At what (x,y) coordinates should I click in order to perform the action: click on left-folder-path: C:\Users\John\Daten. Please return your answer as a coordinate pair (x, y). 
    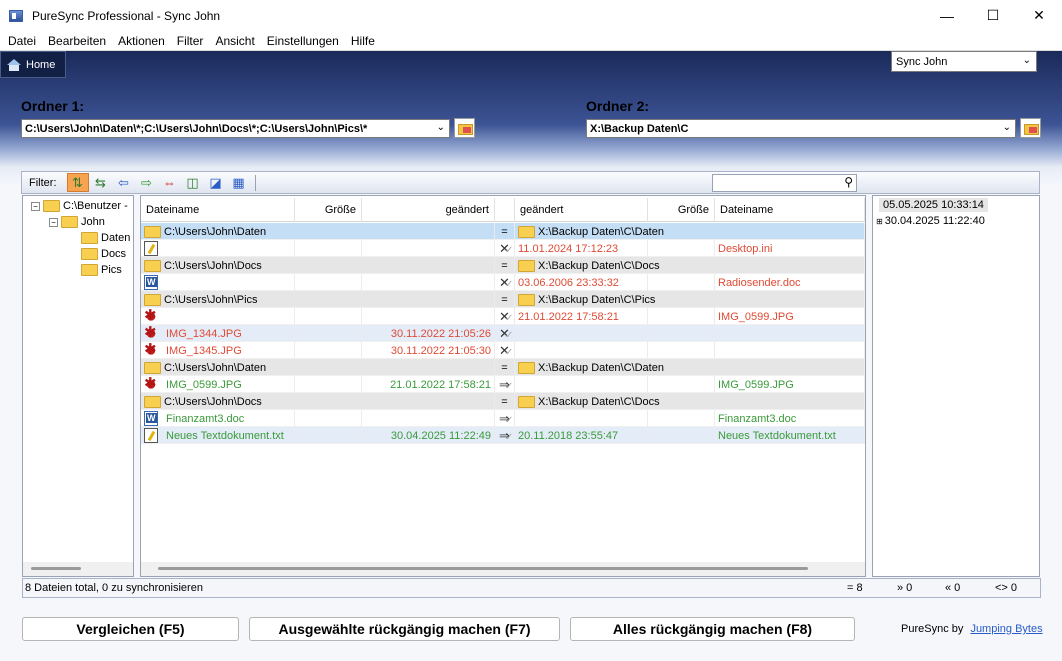
    Looking at the image, I should click on (215, 231).